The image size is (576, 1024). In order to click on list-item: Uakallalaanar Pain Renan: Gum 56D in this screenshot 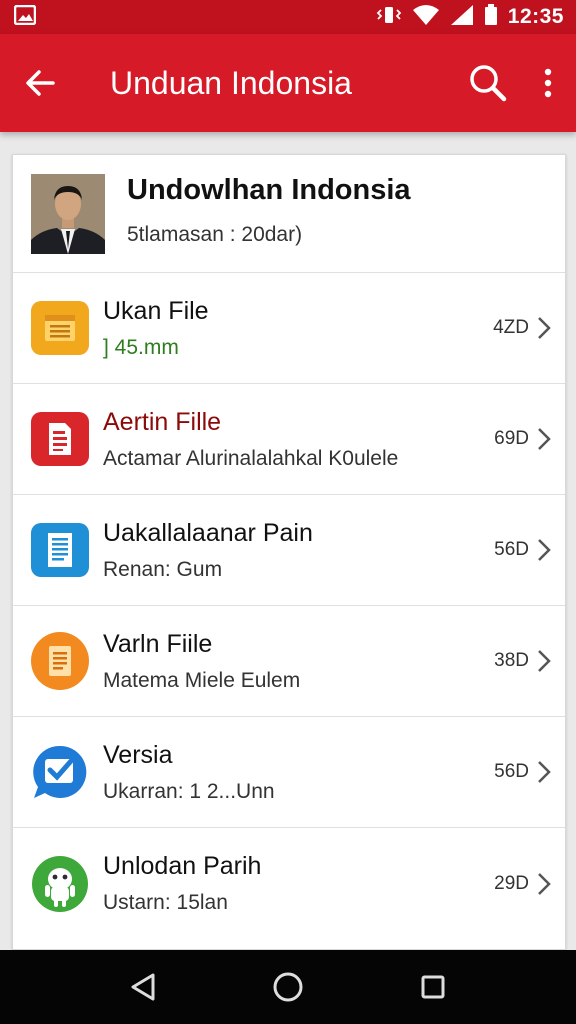, I will do `click(289, 550)`.